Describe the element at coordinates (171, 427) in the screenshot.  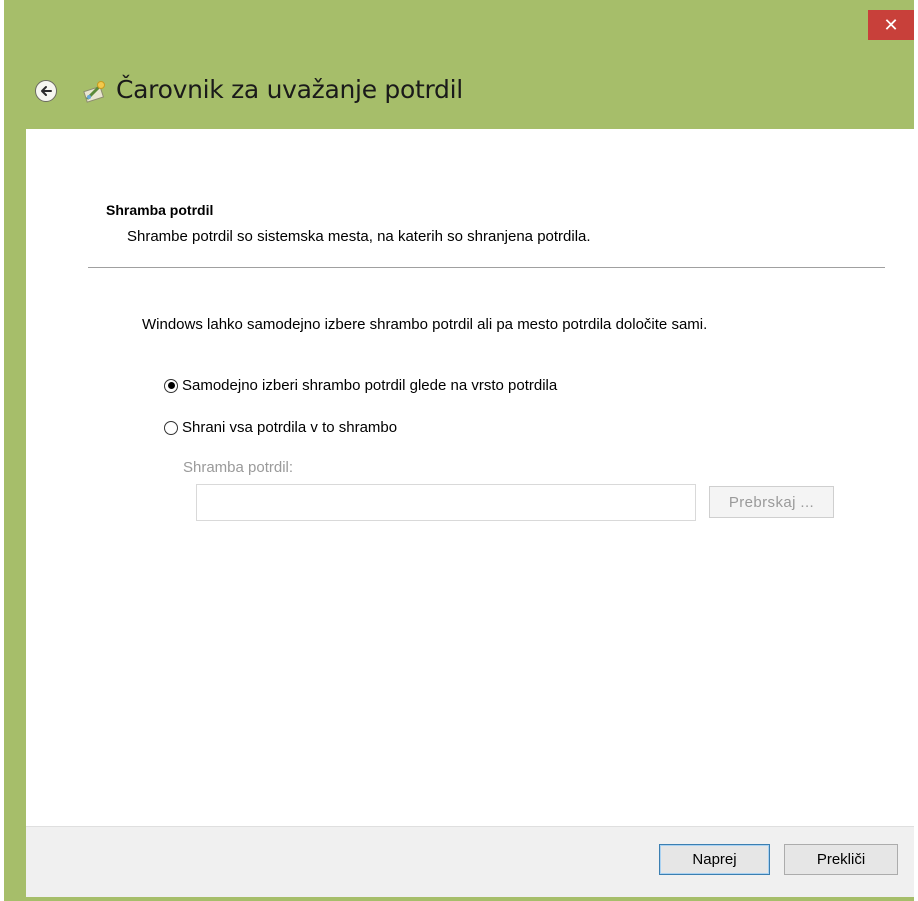
I see `radio-button-unchecked` at that location.